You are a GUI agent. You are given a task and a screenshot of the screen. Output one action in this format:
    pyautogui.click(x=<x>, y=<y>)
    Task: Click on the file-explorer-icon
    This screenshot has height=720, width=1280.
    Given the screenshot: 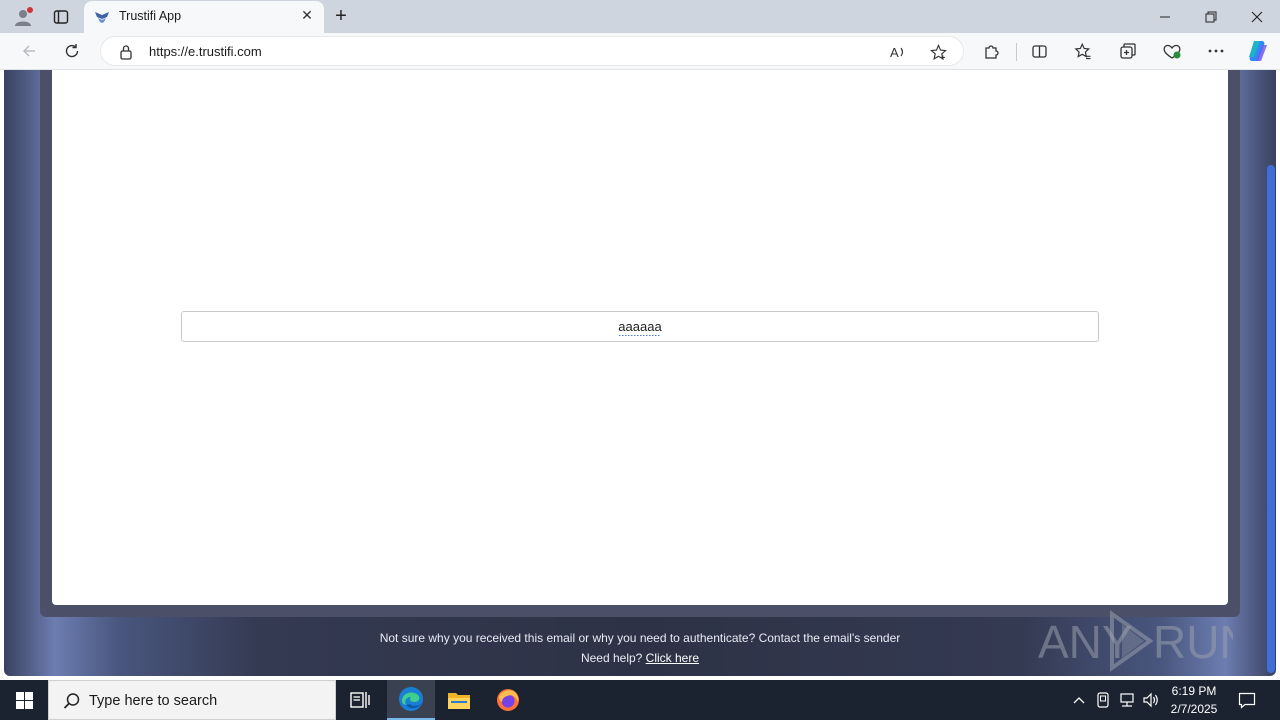 What is the action you would take?
    pyautogui.click(x=459, y=700)
    